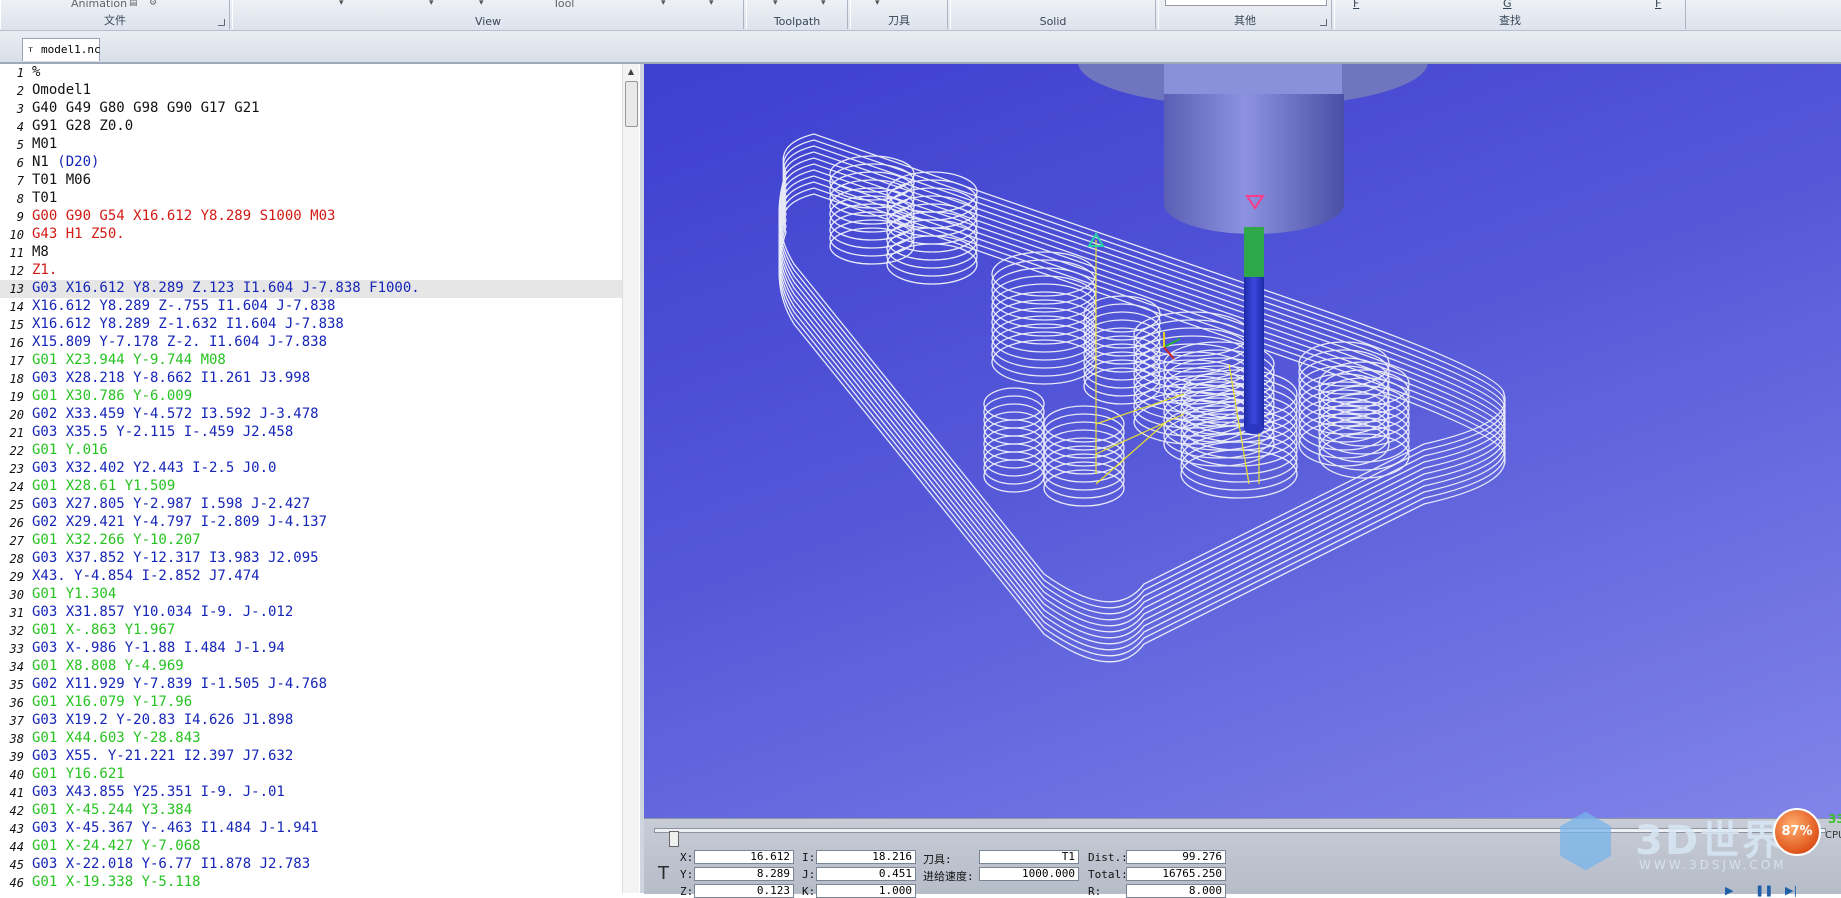 The width and height of the screenshot is (1841, 898). I want to click on line-number: 16, so click(16, 343).